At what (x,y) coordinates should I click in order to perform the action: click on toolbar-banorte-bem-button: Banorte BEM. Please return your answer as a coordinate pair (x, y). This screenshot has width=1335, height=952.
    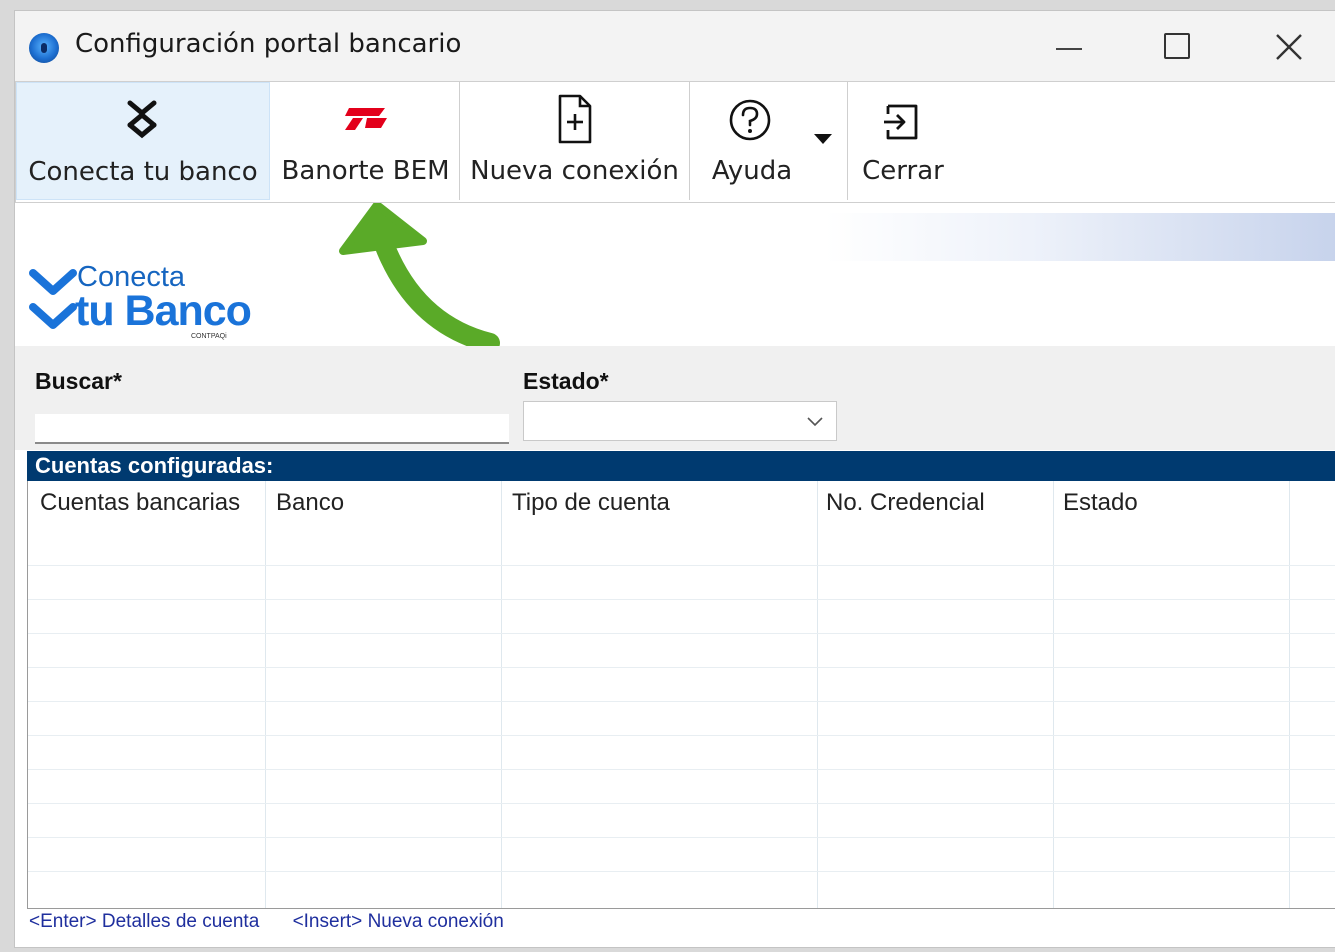
    Looking at the image, I should click on (366, 141).